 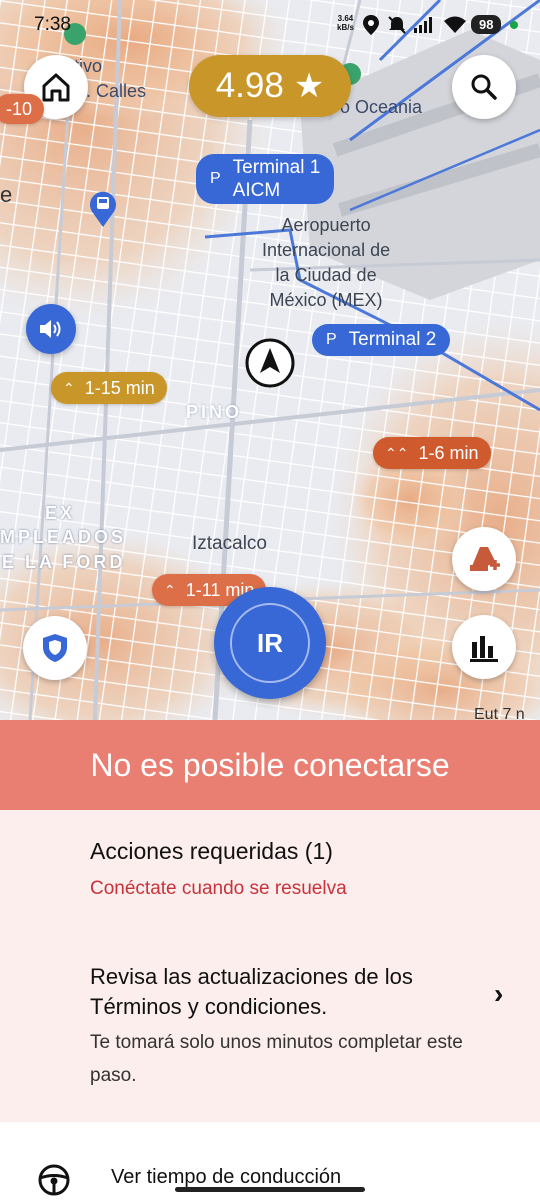 What do you see at coordinates (6, 194) in the screenshot?
I see `map-label-edge: e` at bounding box center [6, 194].